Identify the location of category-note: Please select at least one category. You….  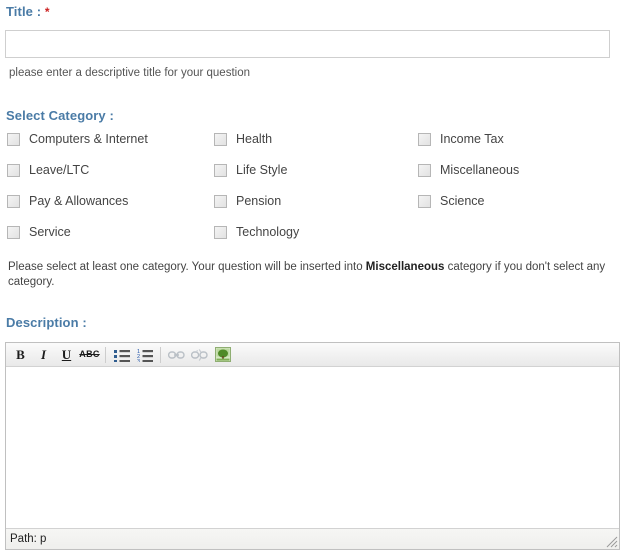
(311, 275).